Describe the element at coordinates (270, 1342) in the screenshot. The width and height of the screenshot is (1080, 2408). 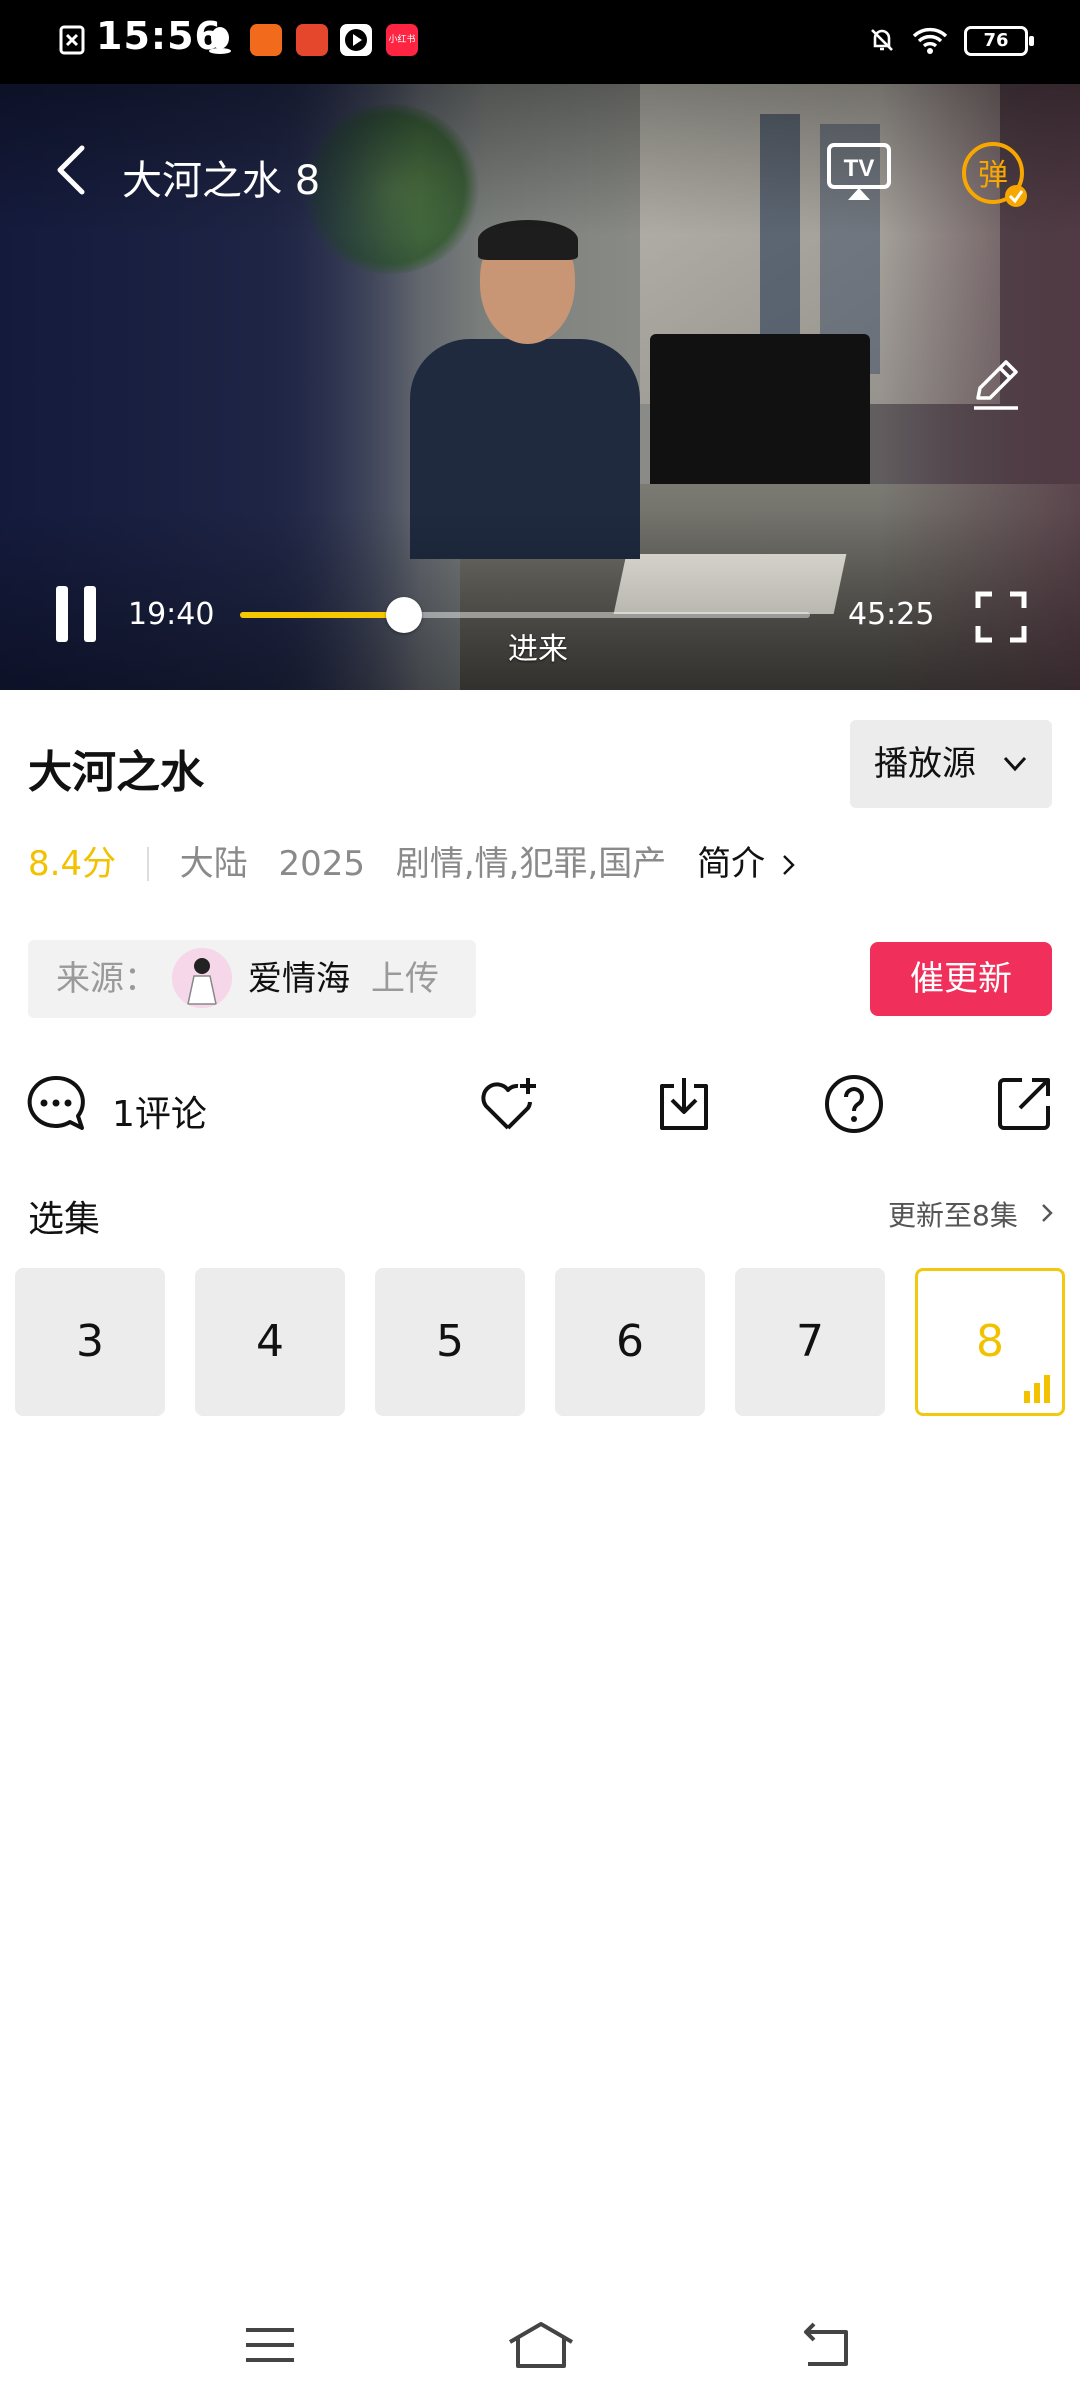
I see `episode-item: 4` at that location.